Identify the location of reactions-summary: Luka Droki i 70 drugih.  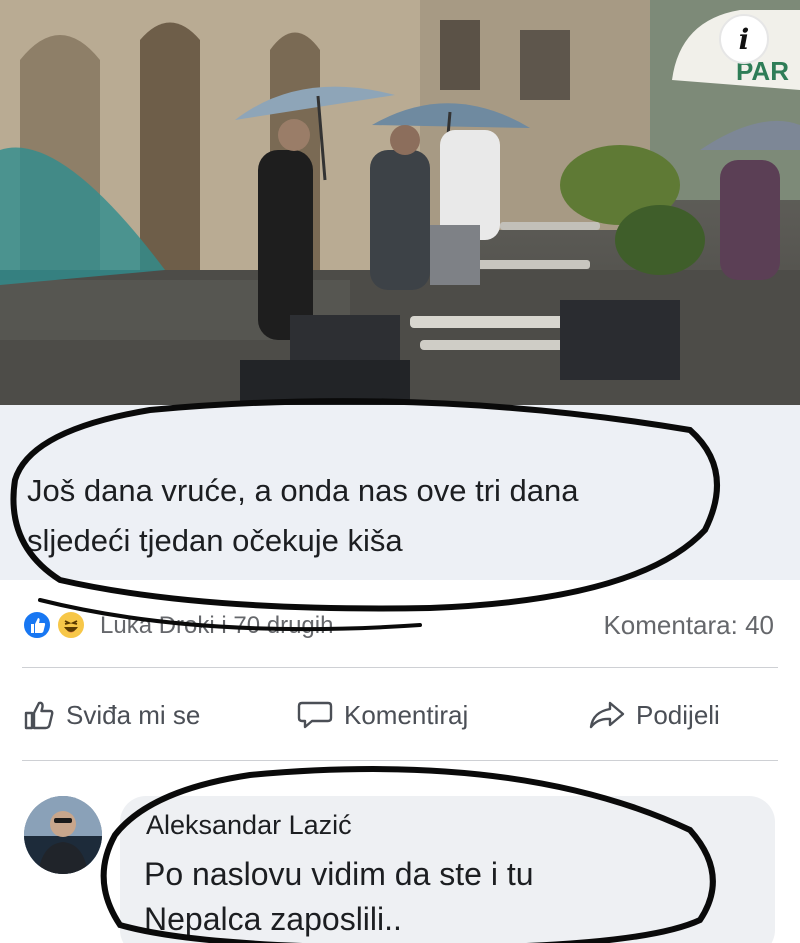
(216, 626).